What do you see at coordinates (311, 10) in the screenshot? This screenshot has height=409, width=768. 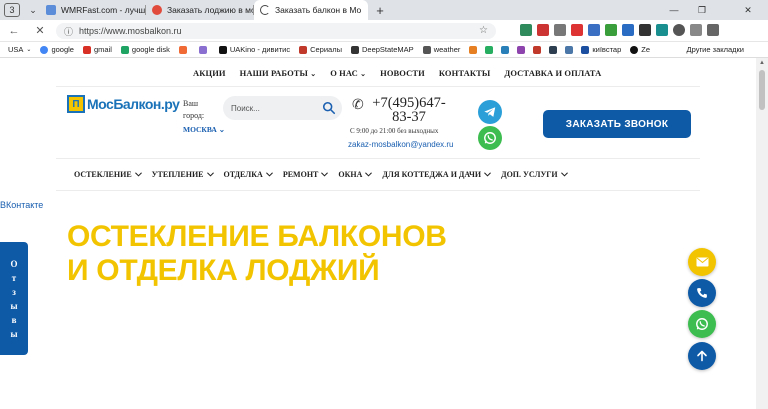 I see `browser-tab-3-active: Заказать балкон в Мо ✕` at bounding box center [311, 10].